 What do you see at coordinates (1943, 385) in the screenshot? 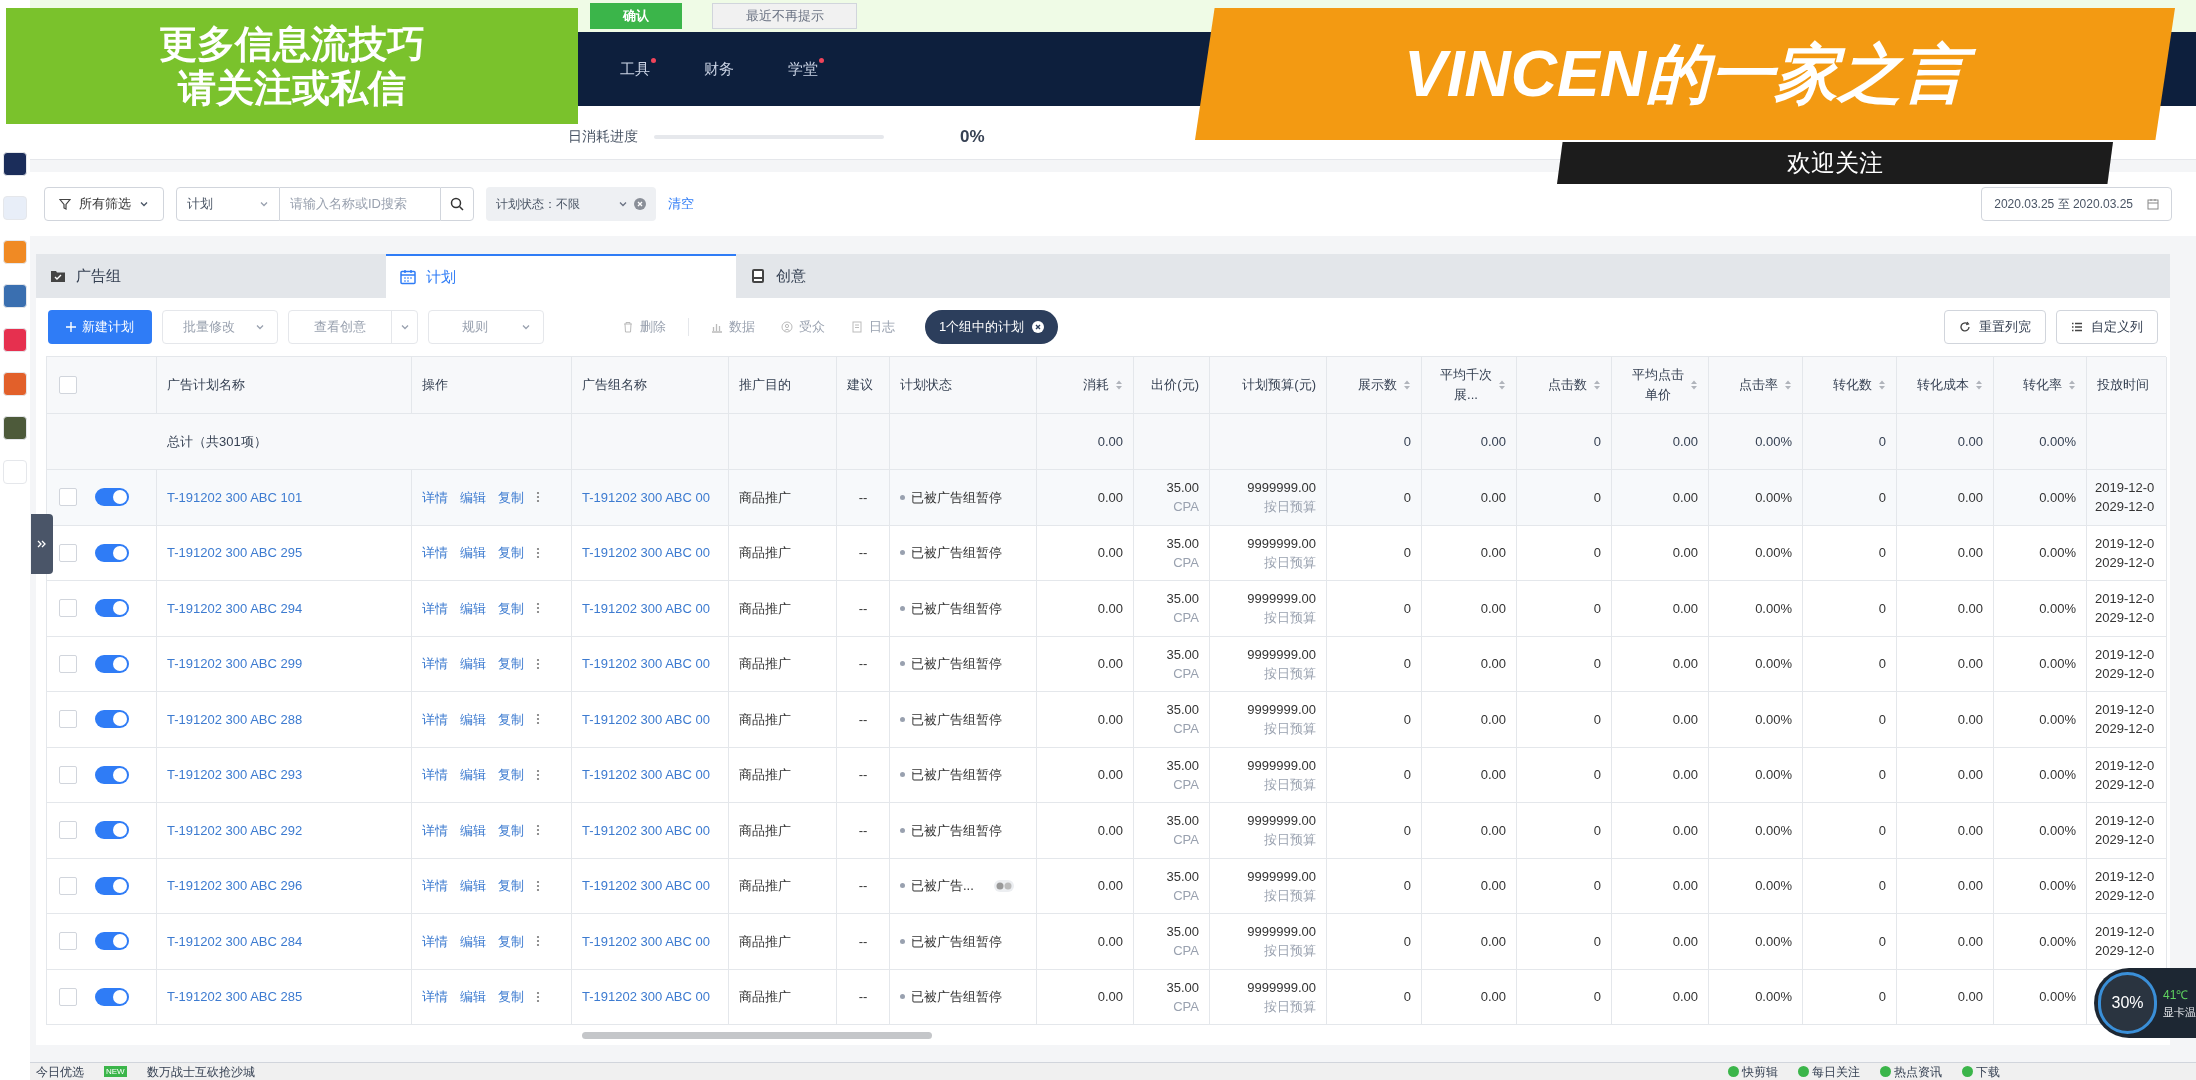
I see `column-header: 转化成本` at bounding box center [1943, 385].